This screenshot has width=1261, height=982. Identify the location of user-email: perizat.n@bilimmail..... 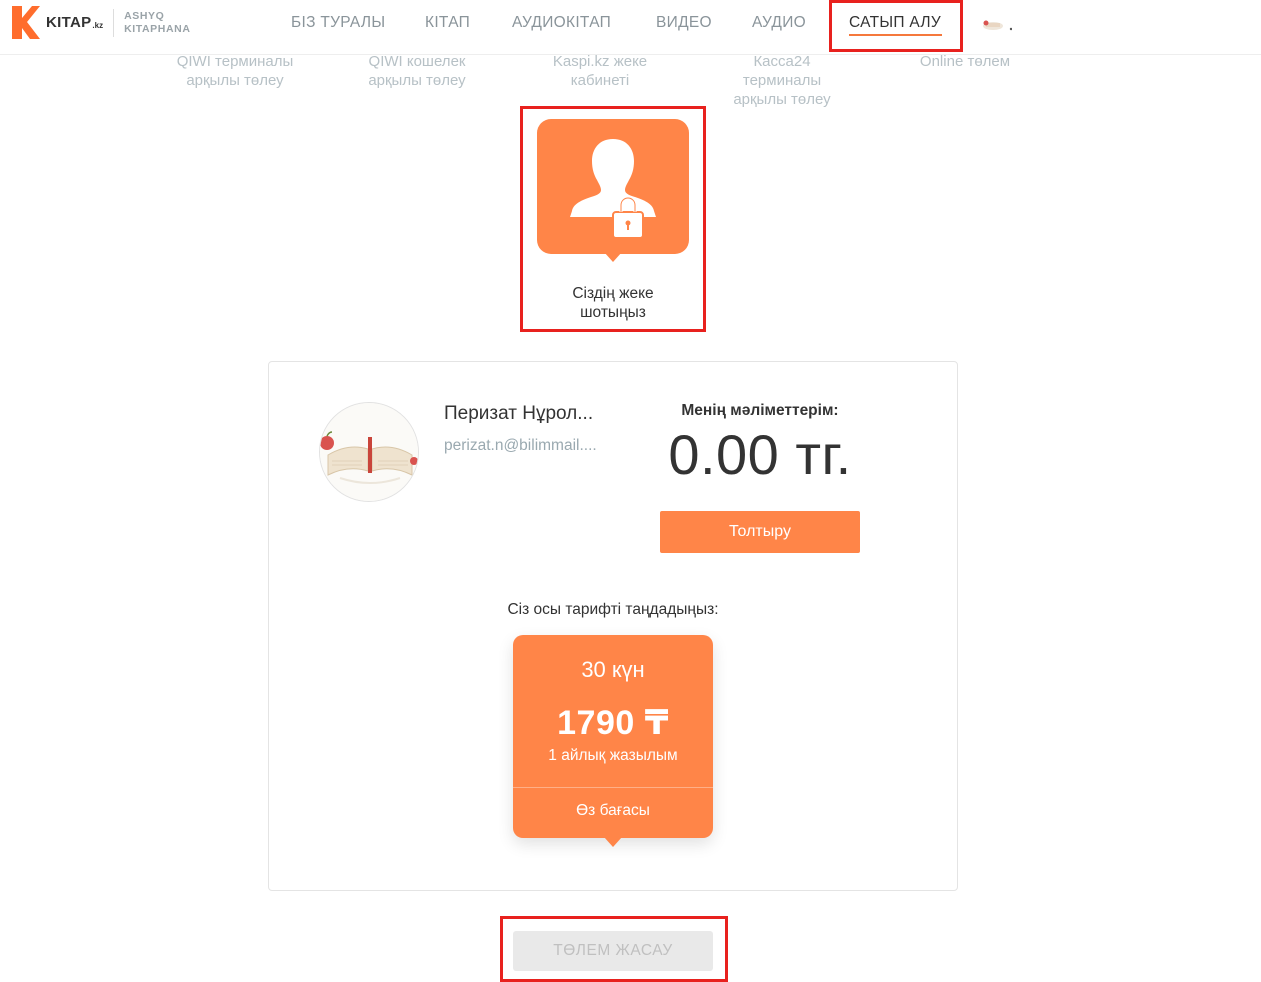
(520, 445).